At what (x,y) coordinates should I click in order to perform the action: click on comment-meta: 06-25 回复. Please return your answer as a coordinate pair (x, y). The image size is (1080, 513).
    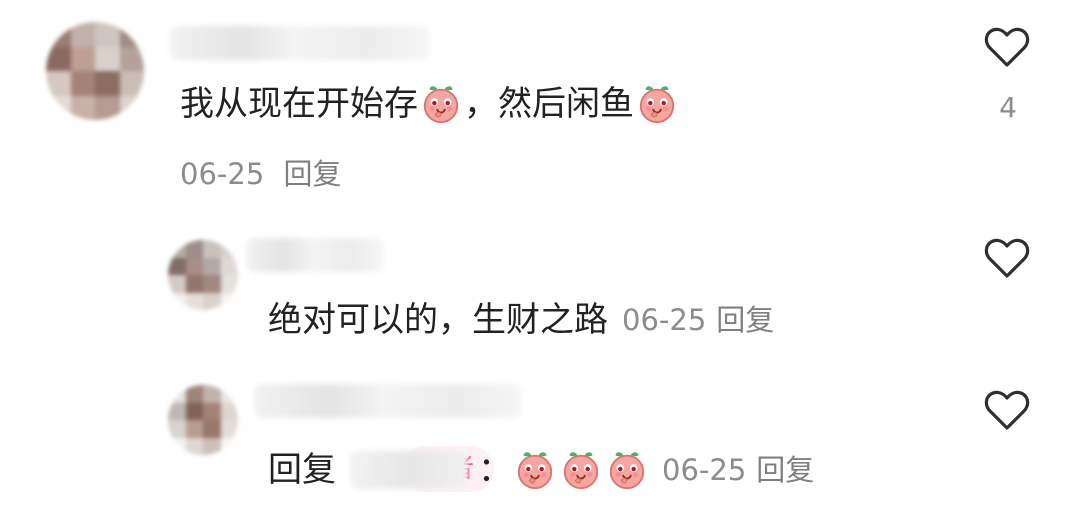
    Looking at the image, I should click on (261, 172).